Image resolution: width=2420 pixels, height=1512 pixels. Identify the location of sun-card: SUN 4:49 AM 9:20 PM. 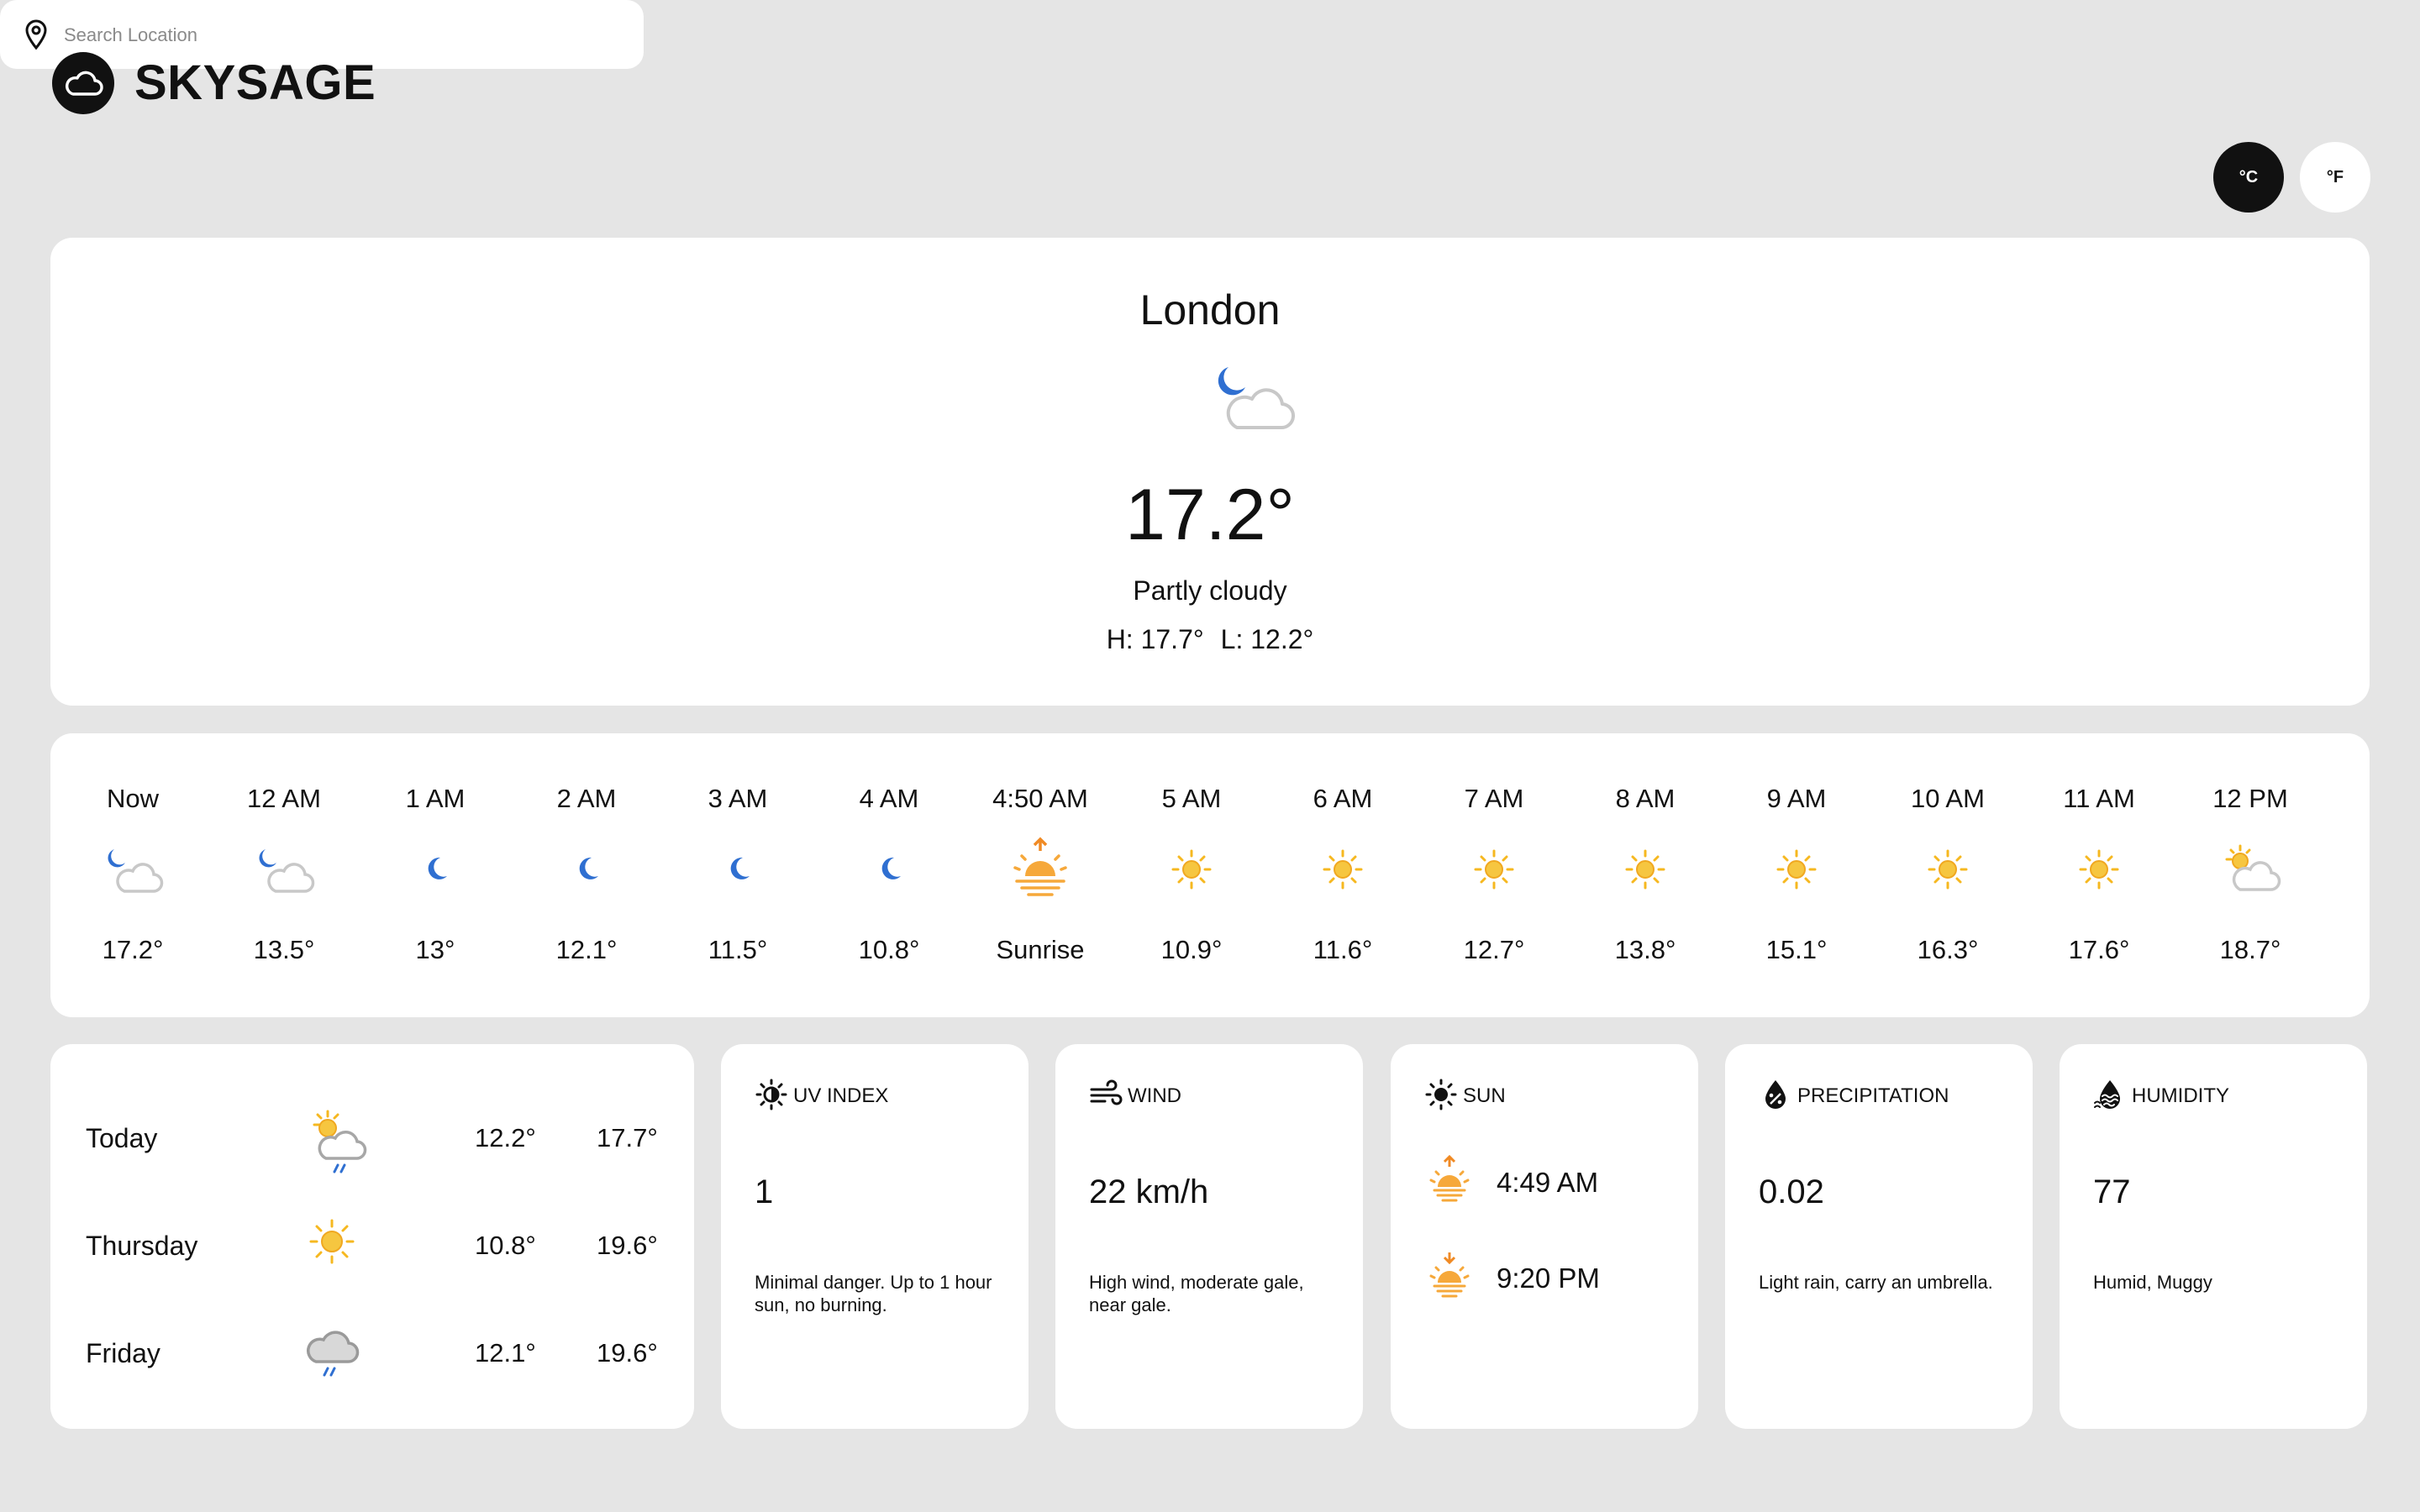
(1544, 1236).